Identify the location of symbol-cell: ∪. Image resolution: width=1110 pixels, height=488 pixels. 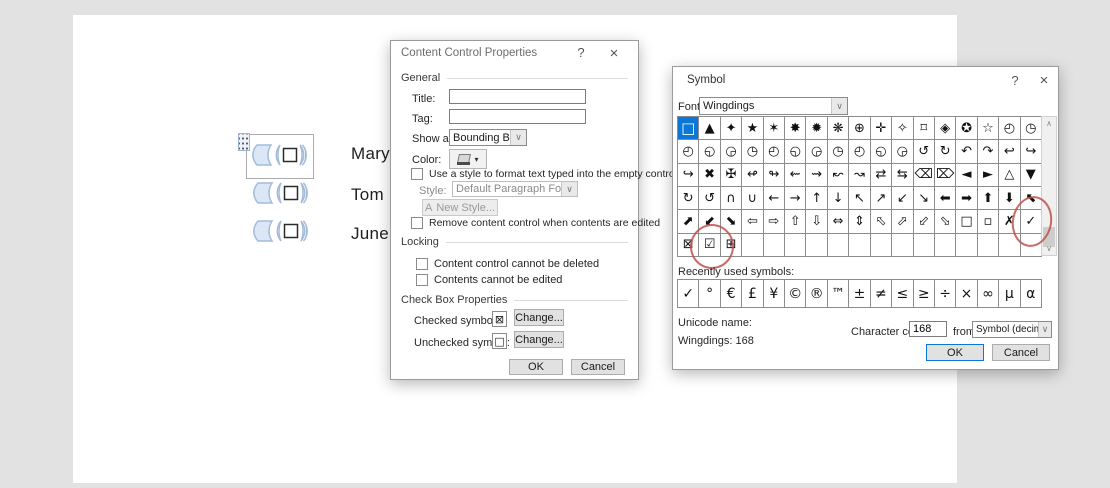
(753, 199).